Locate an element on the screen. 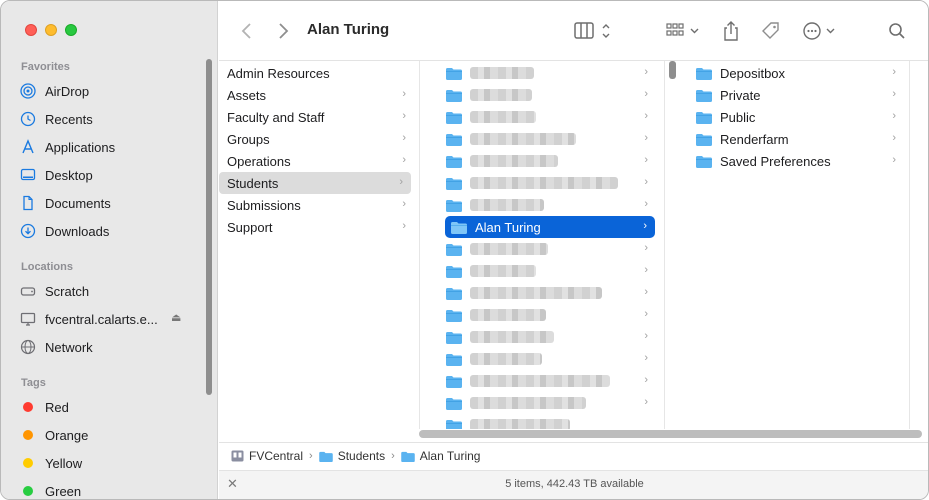 The width and height of the screenshot is (929, 500). back-button is located at coordinates (247, 31).